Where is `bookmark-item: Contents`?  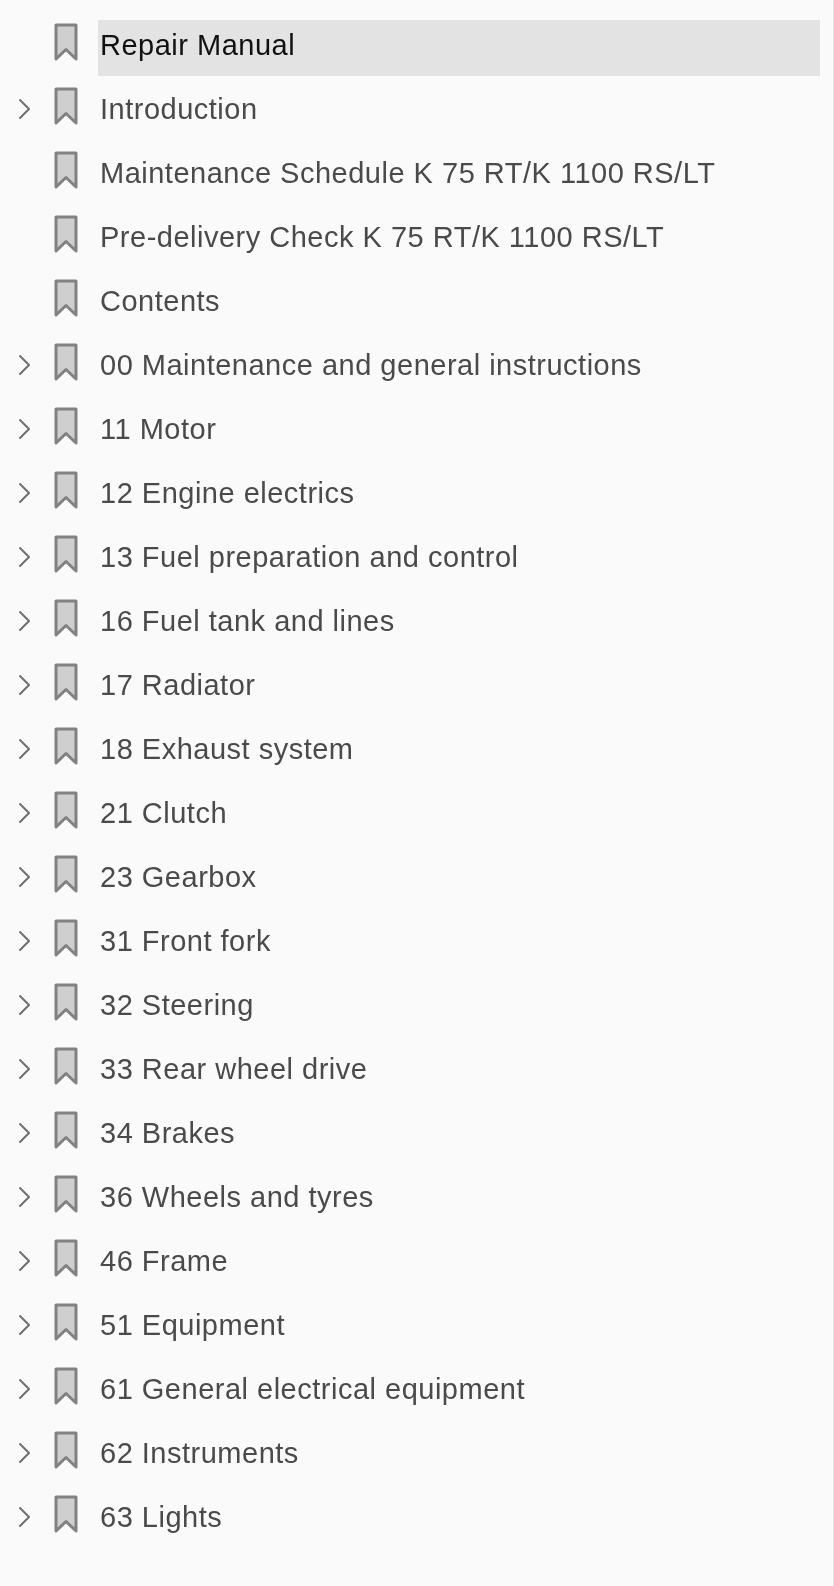 bookmark-item: Contents is located at coordinates (459, 304).